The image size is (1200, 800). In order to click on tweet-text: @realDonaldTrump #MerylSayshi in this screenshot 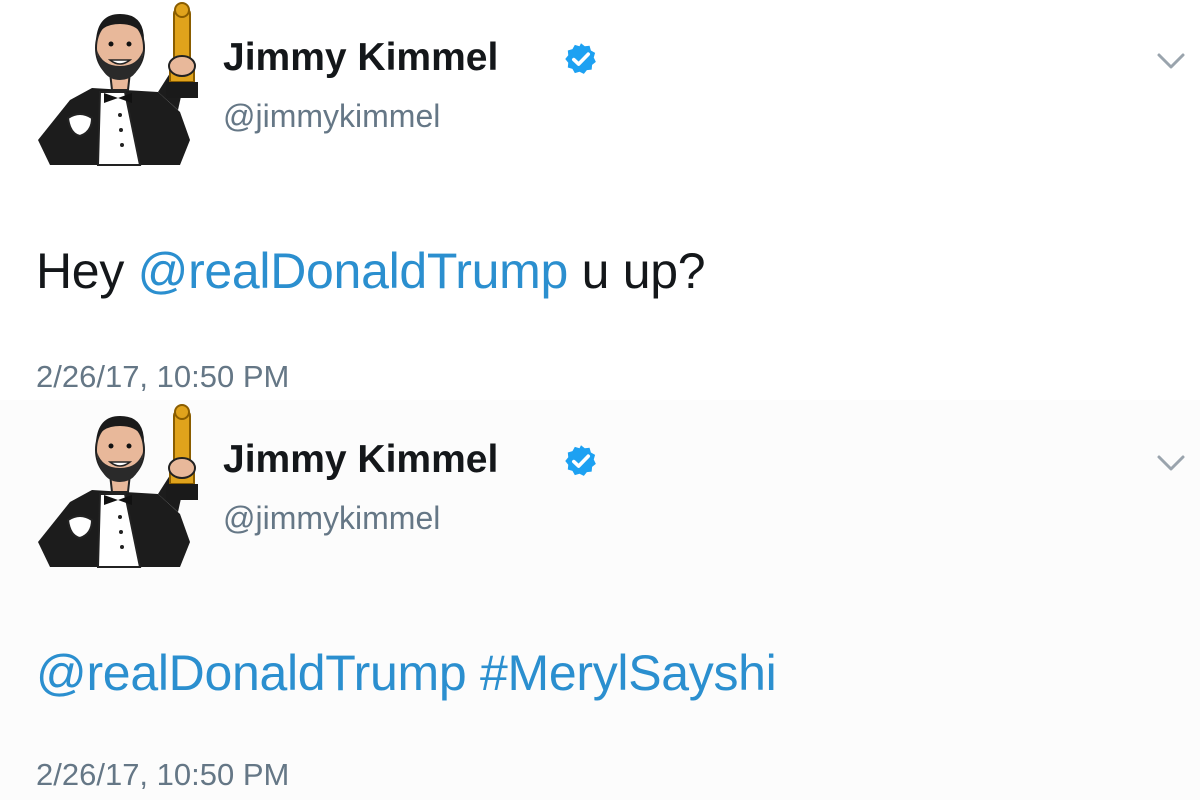, I will do `click(406, 673)`.